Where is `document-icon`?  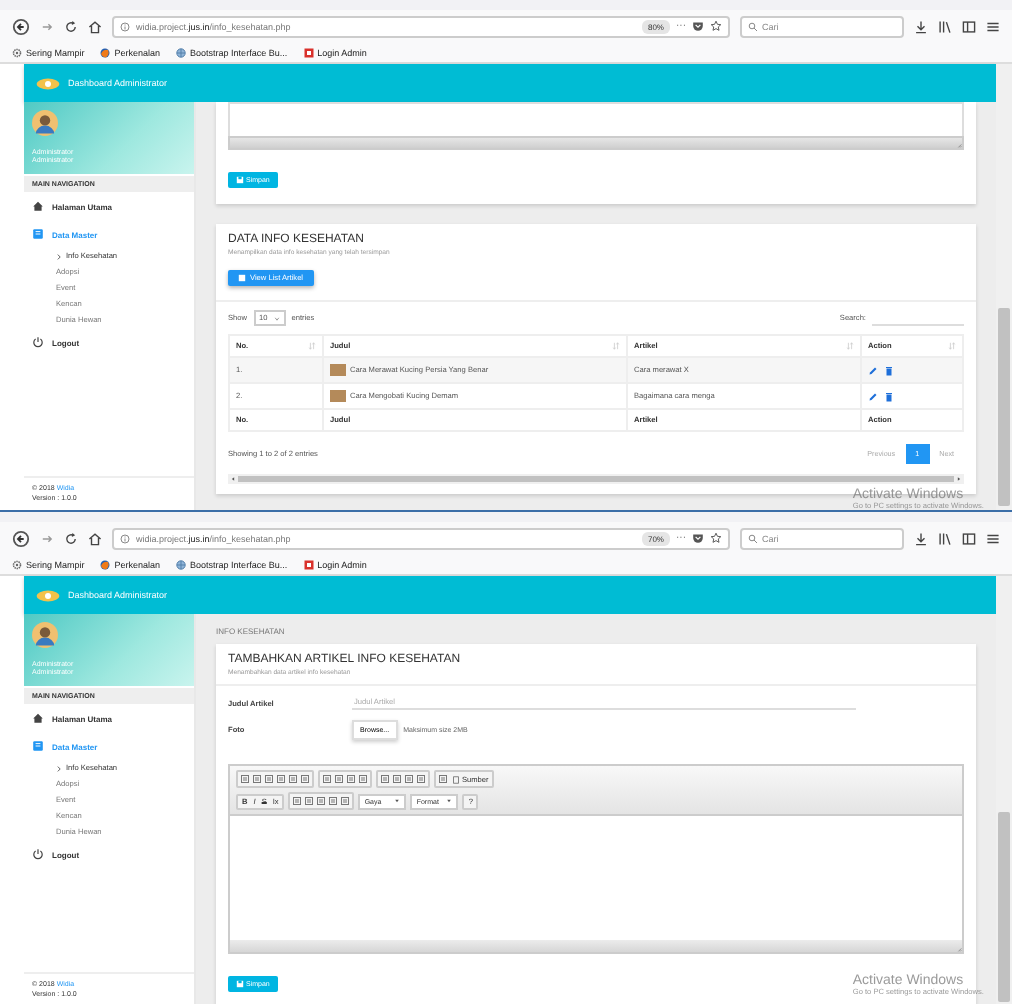
document-icon is located at coordinates (456, 779).